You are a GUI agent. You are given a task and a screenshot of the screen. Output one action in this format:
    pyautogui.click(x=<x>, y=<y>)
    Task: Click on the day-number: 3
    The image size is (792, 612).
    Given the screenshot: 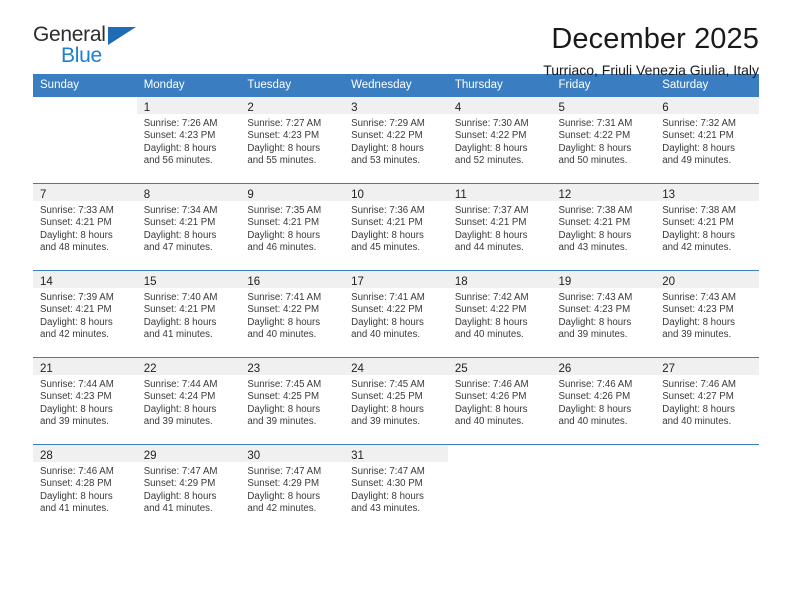 What is the action you would take?
    pyautogui.click(x=354, y=108)
    